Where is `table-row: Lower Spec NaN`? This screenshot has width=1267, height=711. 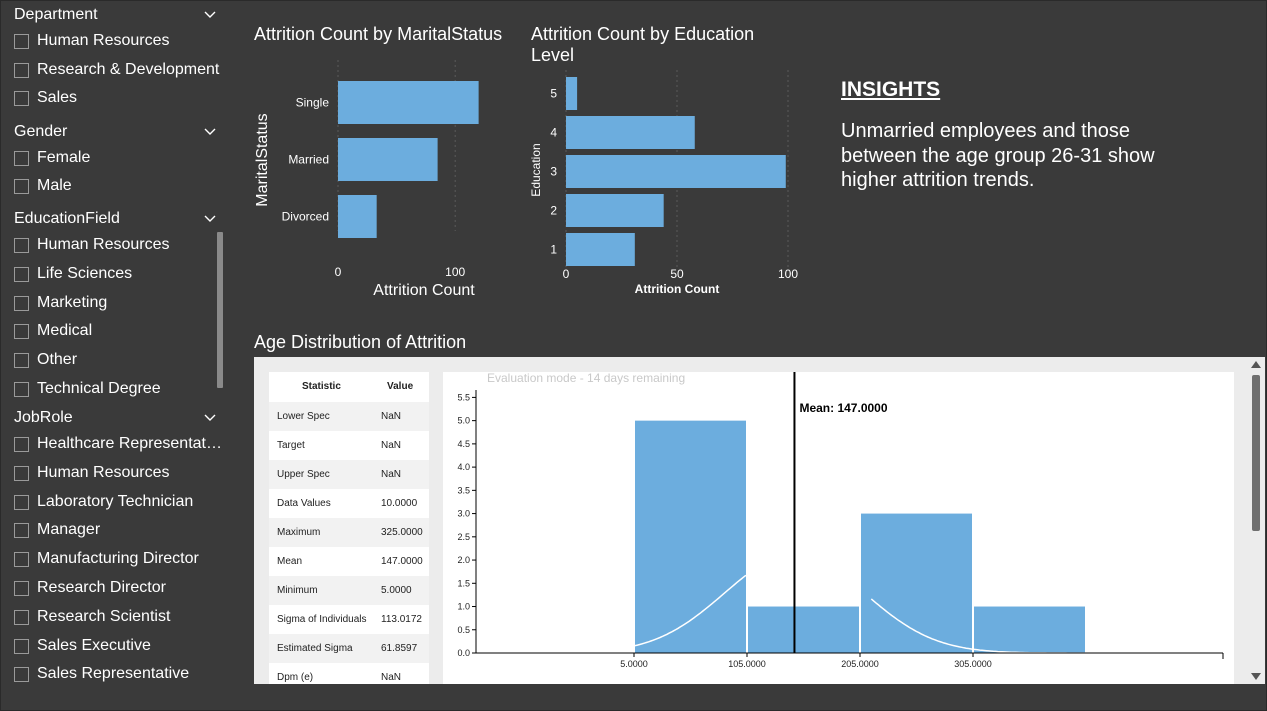 table-row: Lower Spec NaN is located at coordinates (349, 416).